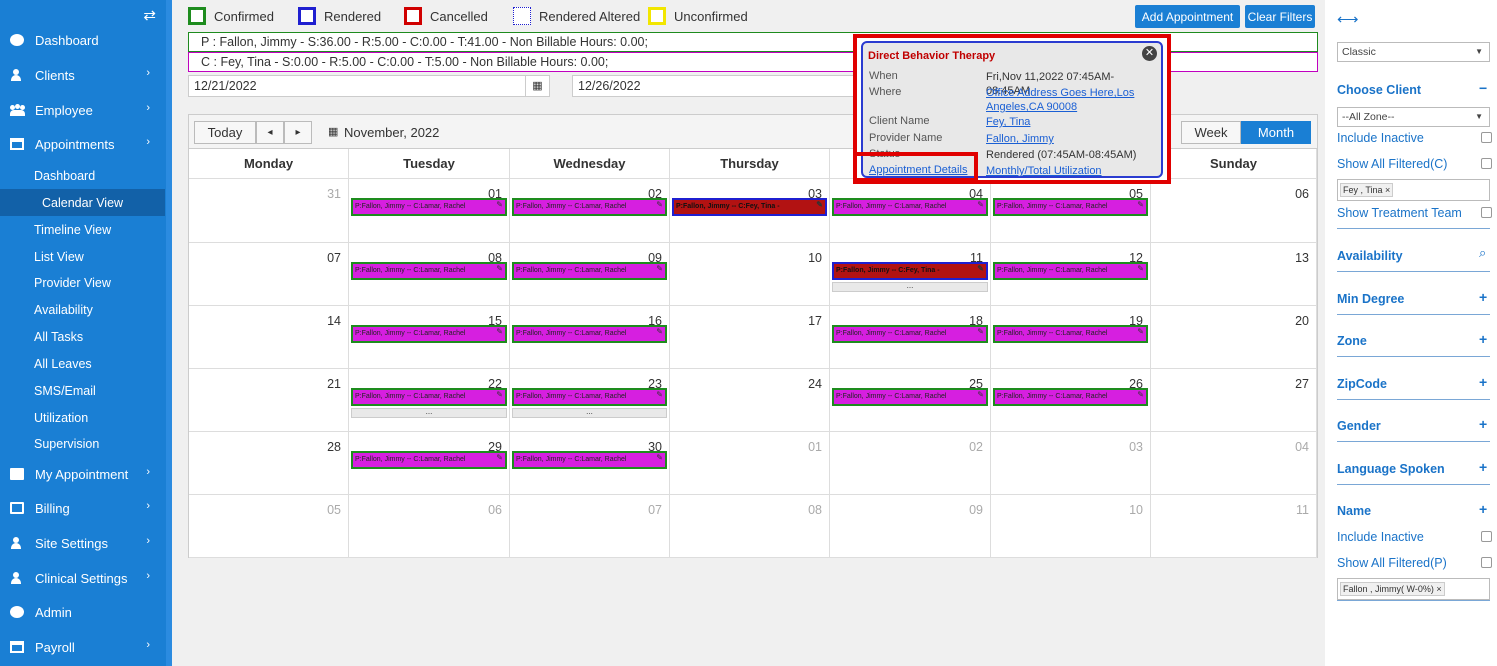 The image size is (1497, 666). What do you see at coordinates (910, 400) in the screenshot?
I see `day-cell: 25 P:Fallon, Jimmy -- C:Lamar, Rachel ✎` at bounding box center [910, 400].